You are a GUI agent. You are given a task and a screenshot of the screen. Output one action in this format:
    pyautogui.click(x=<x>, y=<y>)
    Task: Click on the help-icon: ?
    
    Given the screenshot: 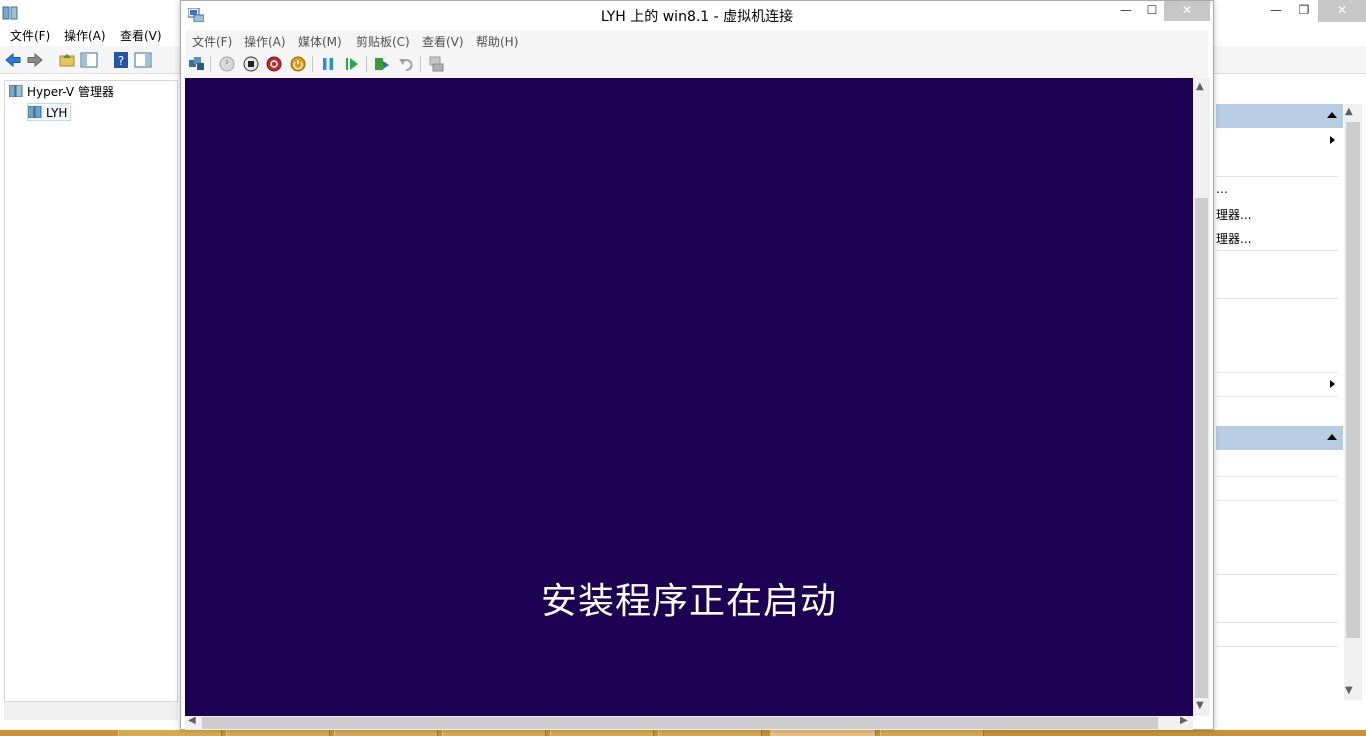 What is the action you would take?
    pyautogui.click(x=121, y=60)
    